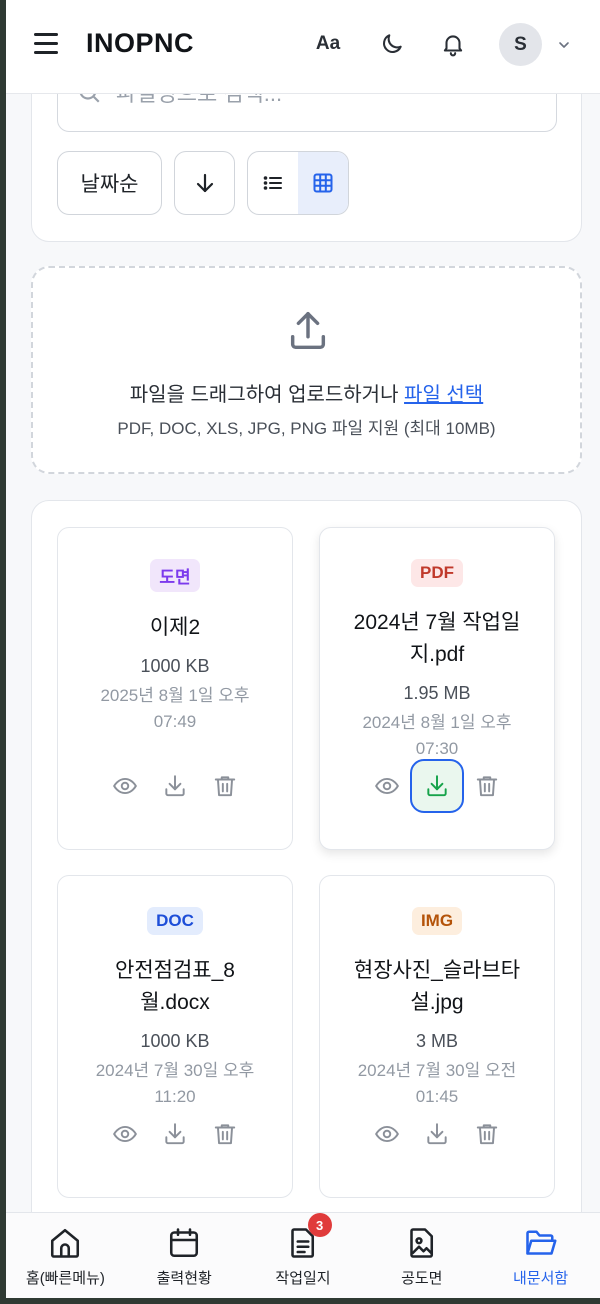 Image resolution: width=600 pixels, height=1304 pixels. Describe the element at coordinates (184, 1278) in the screenshot. I see `nav-label: 출력현황` at that location.